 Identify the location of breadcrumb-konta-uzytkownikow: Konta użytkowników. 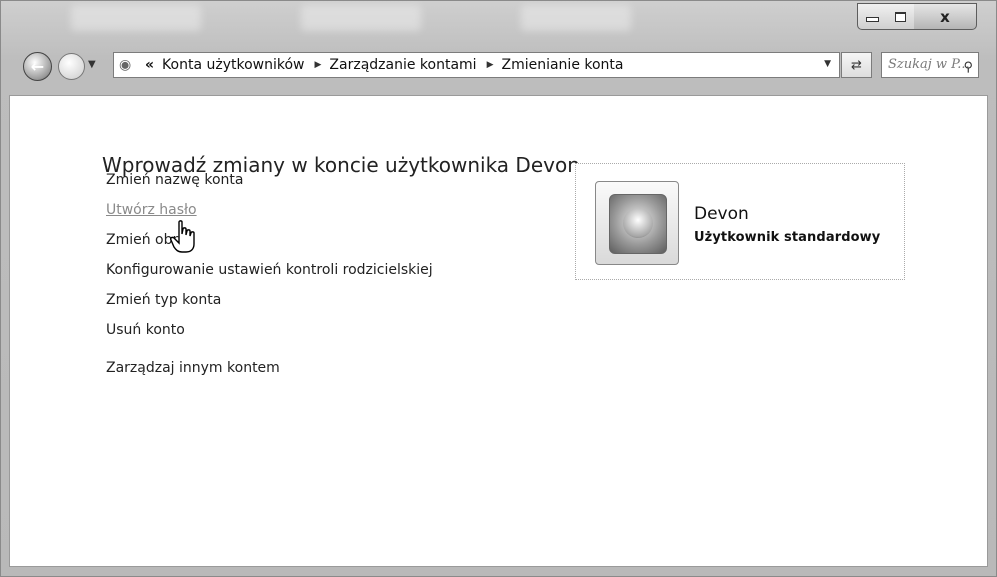
(233, 65).